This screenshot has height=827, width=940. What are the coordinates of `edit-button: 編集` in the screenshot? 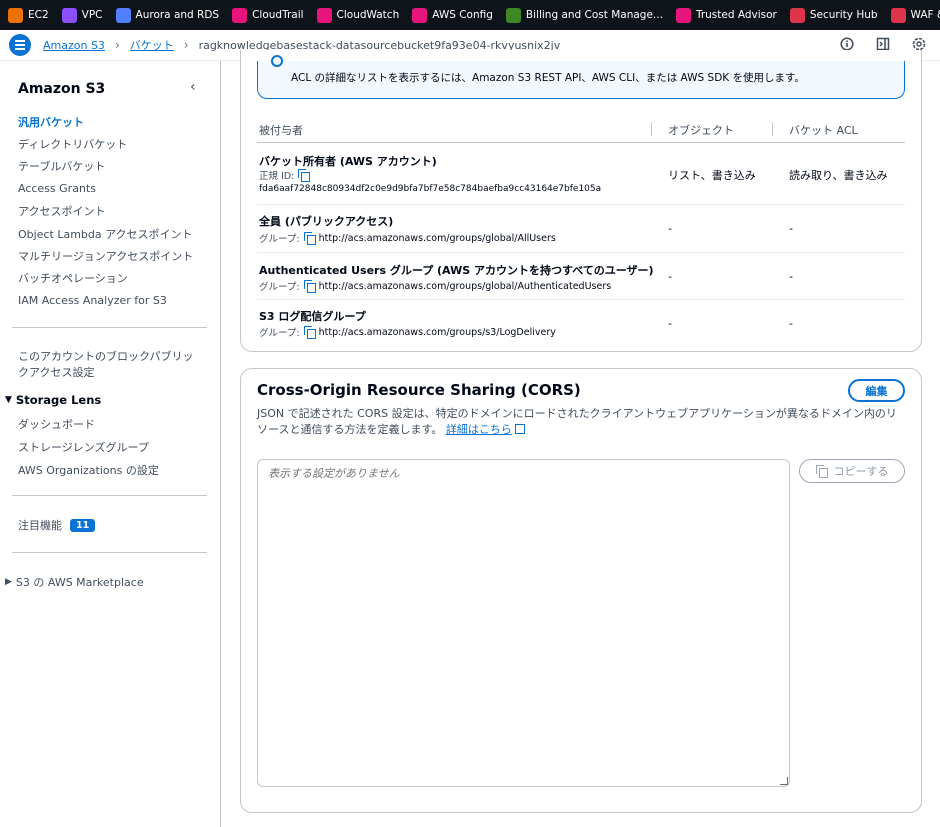 It's located at (876, 390).